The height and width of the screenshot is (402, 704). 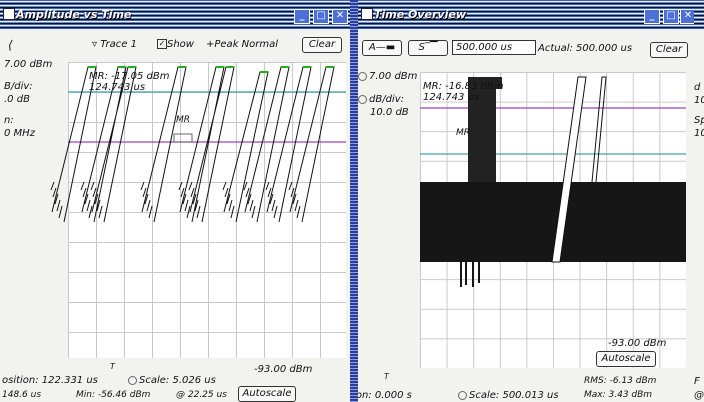 What do you see at coordinates (555, 48) in the screenshot?
I see `actual-label: Actual:` at bounding box center [555, 48].